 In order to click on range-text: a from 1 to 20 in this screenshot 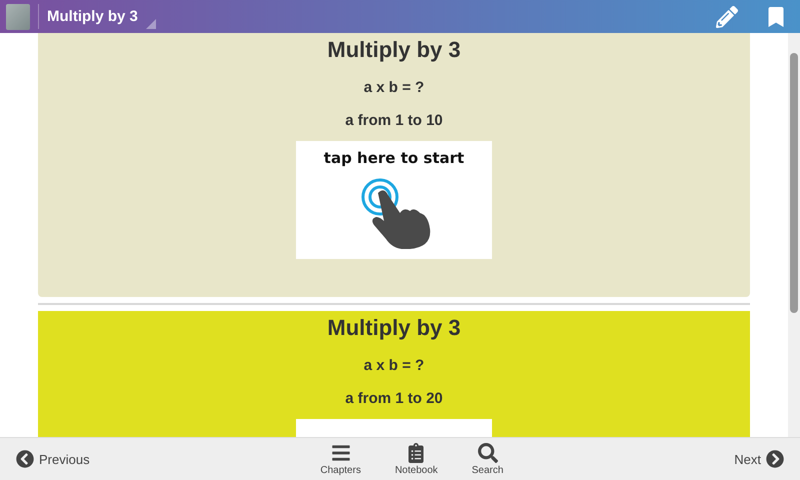, I will do `click(394, 398)`.